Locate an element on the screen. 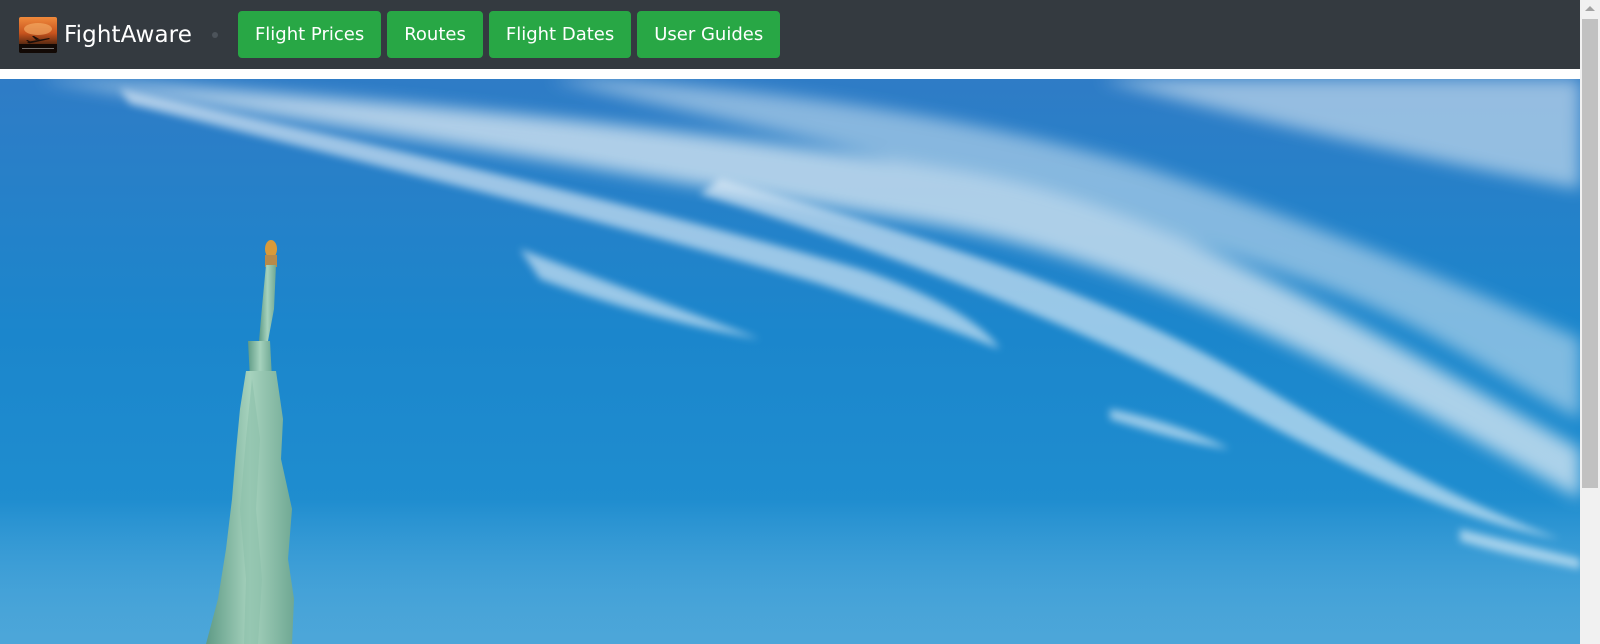  sunset-airplane-logo-icon is located at coordinates (38, 34).